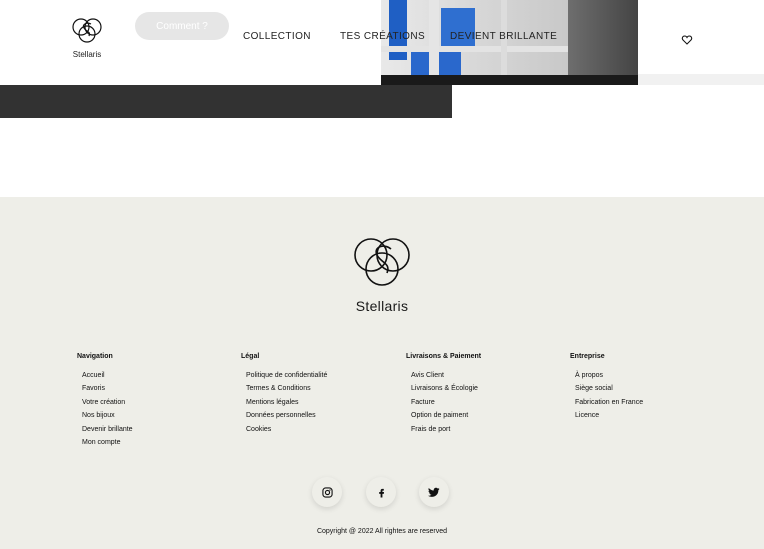 The width and height of the screenshot is (764, 549). What do you see at coordinates (503, 36) in the screenshot?
I see `nav-devient-brillante: DEVIENT BRILLANTE` at bounding box center [503, 36].